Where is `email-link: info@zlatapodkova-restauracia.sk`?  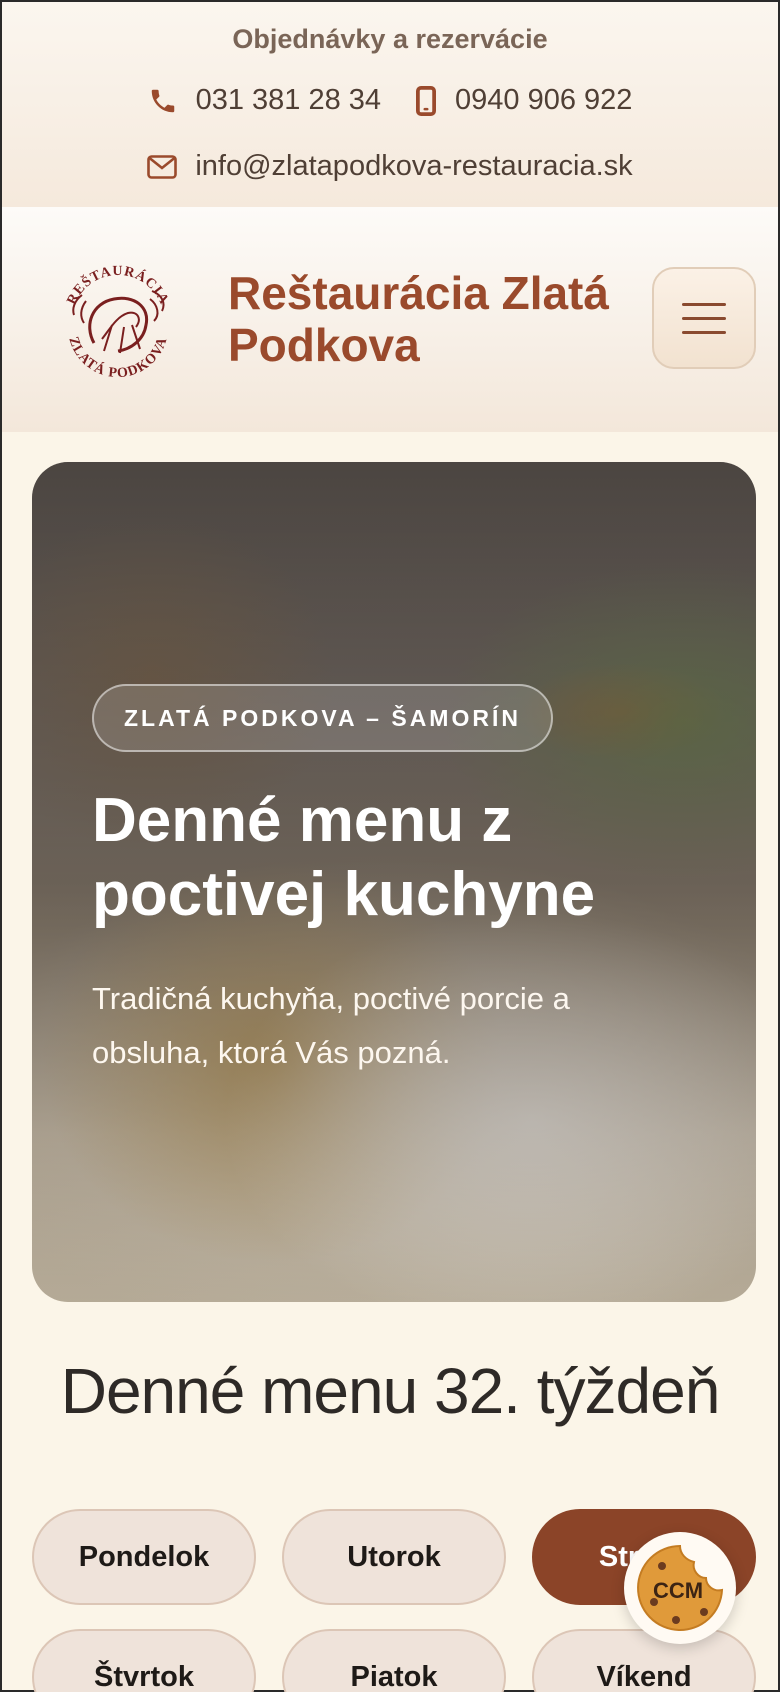 email-link: info@zlatapodkova-restauracia.sk is located at coordinates (390, 166).